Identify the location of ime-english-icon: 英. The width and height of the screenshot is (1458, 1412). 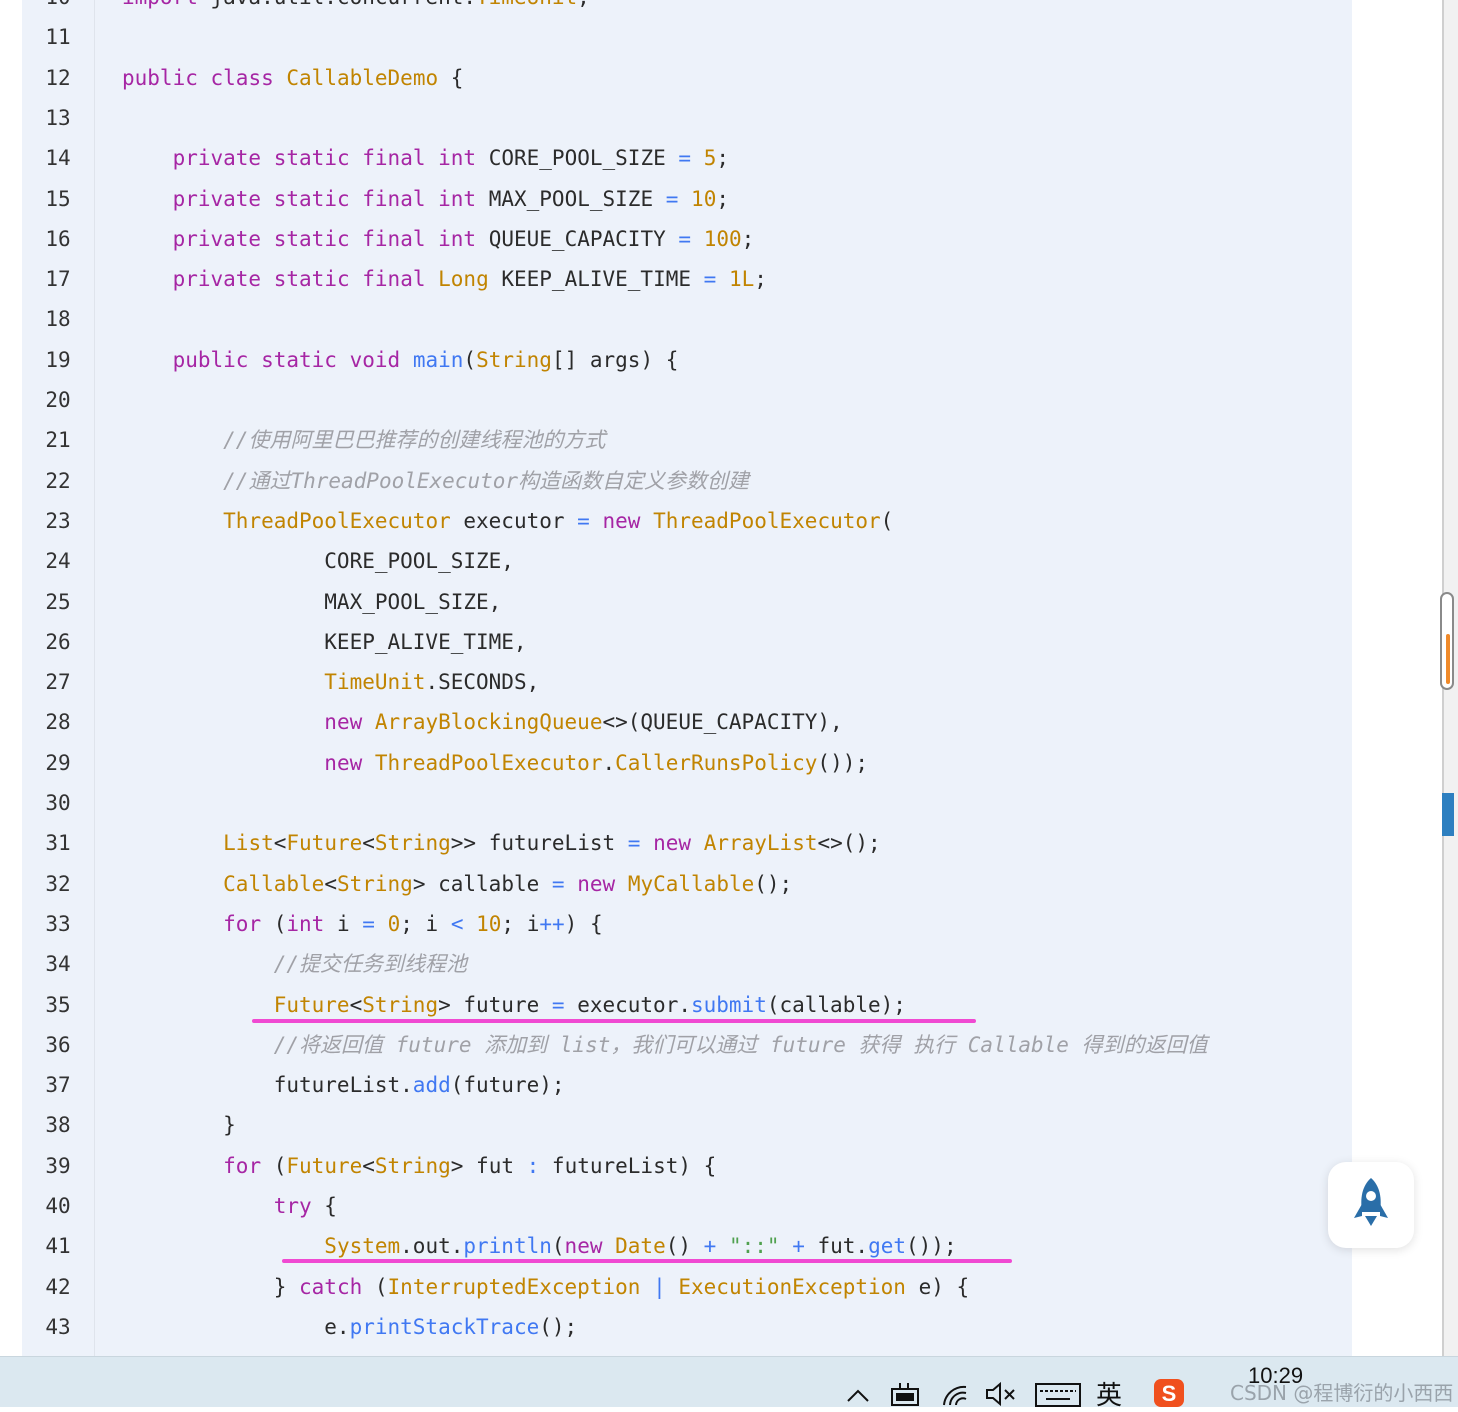
(1109, 1393).